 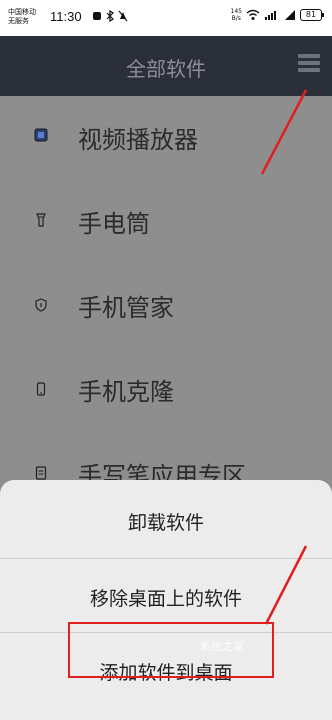 I want to click on remove-from-desktop-label: 移除桌面上的软件, so click(x=165, y=599).